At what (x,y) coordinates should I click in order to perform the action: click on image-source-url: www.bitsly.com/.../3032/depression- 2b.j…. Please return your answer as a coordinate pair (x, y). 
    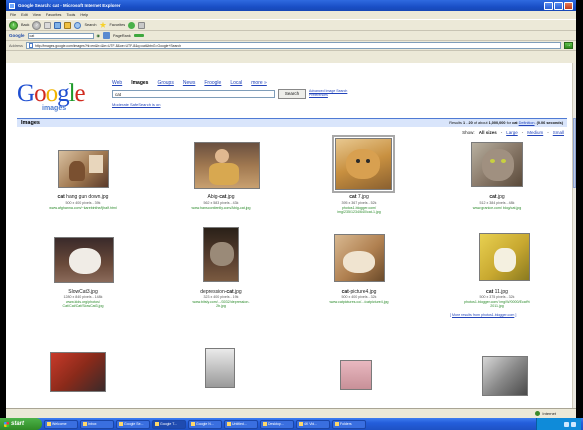
    Looking at the image, I should click on (221, 304).